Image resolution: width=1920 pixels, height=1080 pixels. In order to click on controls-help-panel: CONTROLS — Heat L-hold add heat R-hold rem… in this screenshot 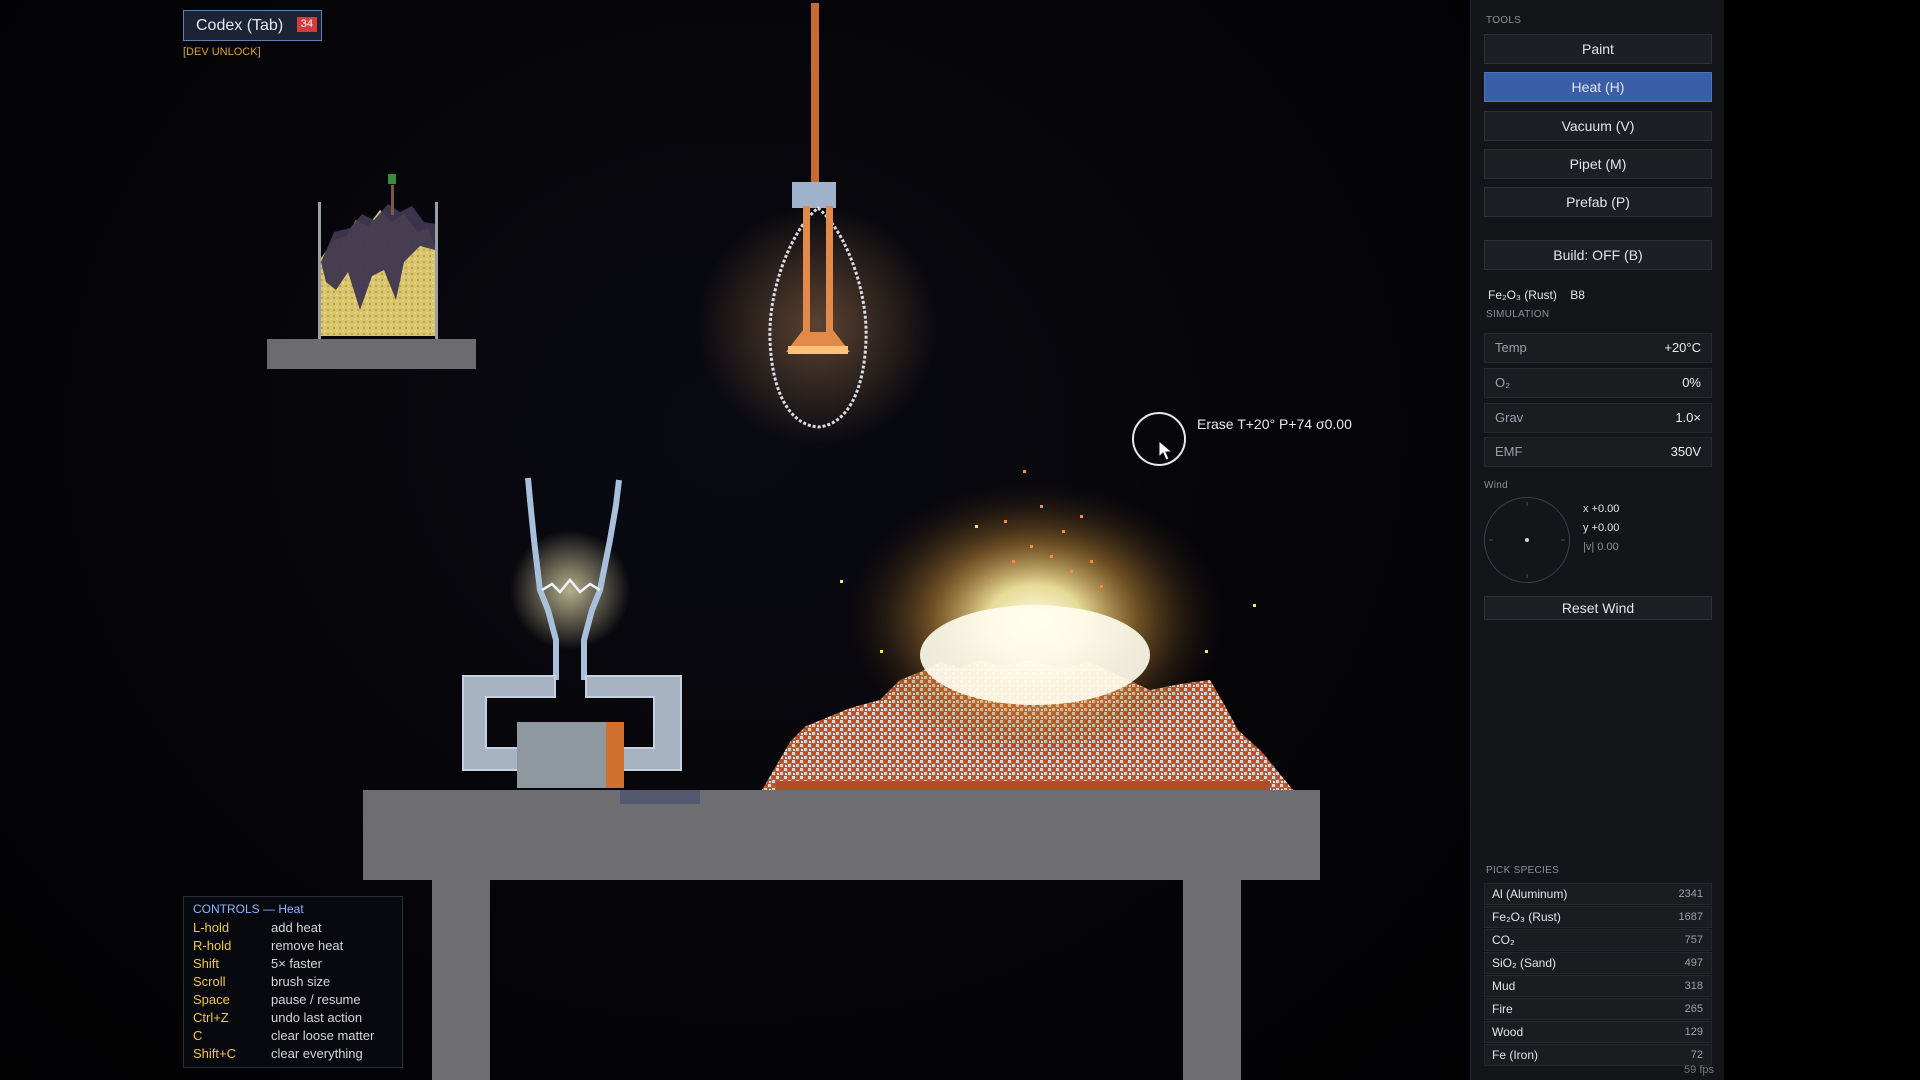, I will do `click(293, 982)`.